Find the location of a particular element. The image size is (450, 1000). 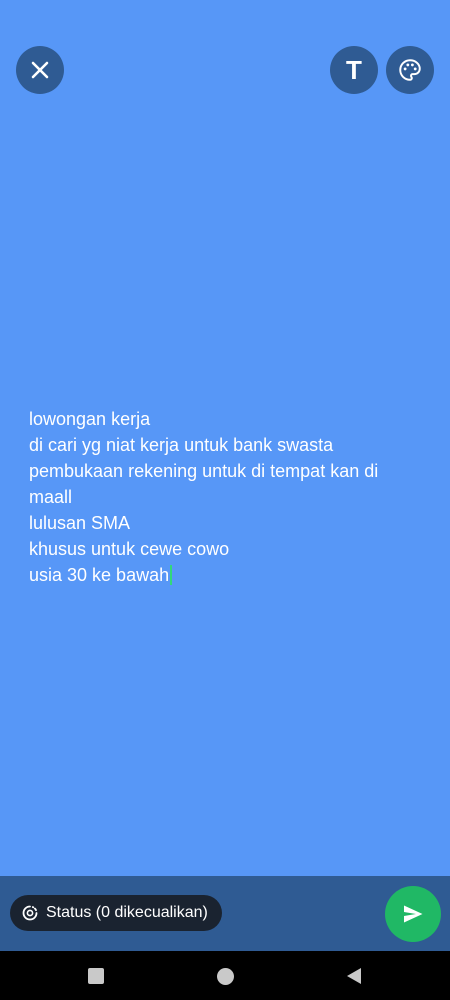

back-icon is located at coordinates (354, 976).